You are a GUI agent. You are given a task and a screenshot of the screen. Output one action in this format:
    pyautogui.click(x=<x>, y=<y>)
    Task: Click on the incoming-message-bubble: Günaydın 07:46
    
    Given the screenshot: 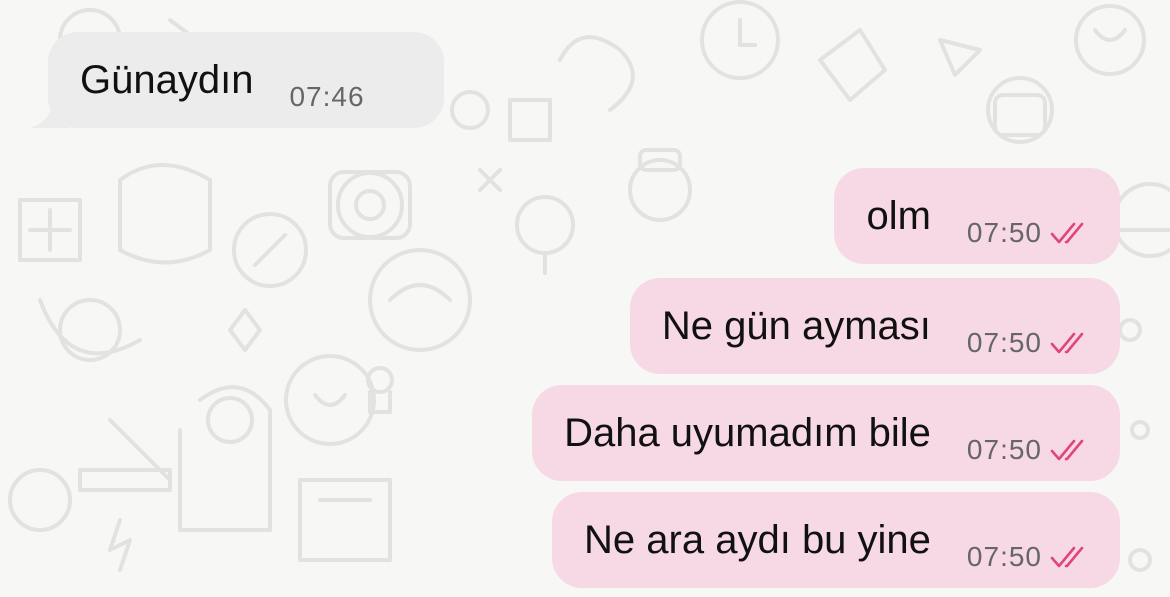 What is the action you would take?
    pyautogui.click(x=237, y=80)
    